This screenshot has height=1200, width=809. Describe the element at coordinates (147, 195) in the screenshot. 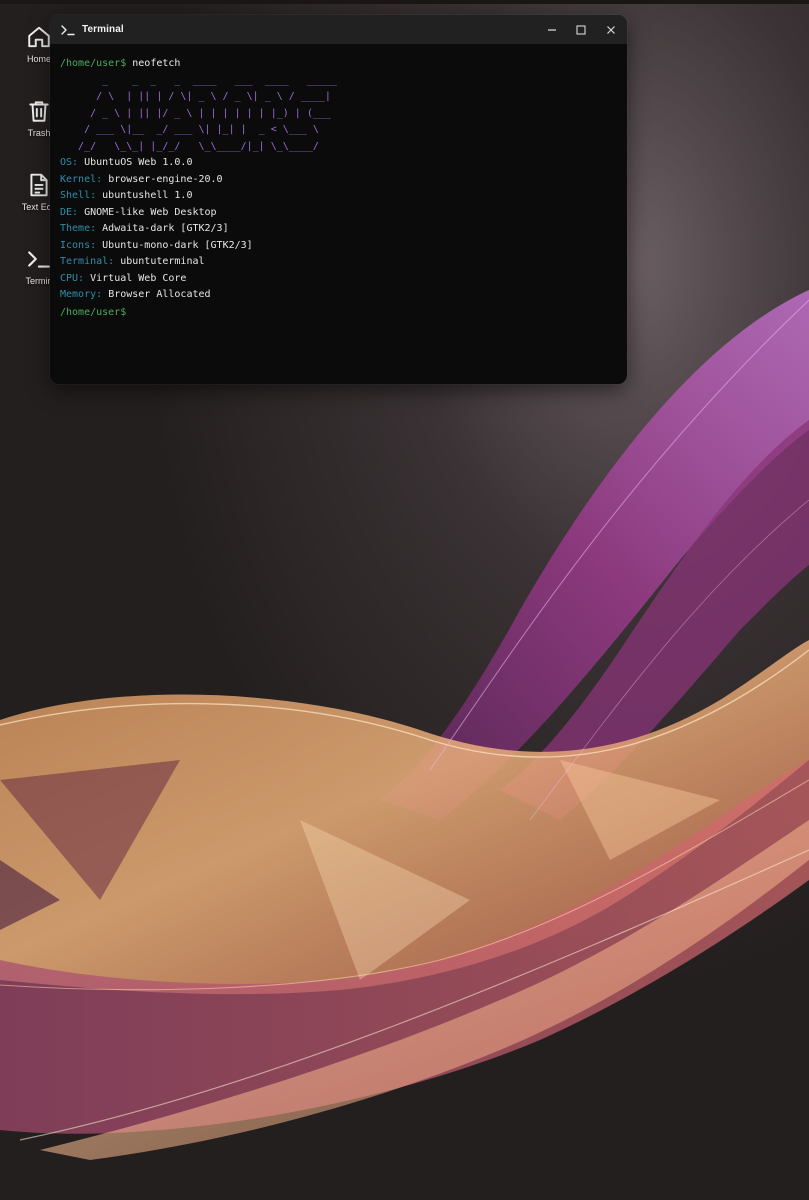

I see `info-value: ubuntushell 1.0` at that location.